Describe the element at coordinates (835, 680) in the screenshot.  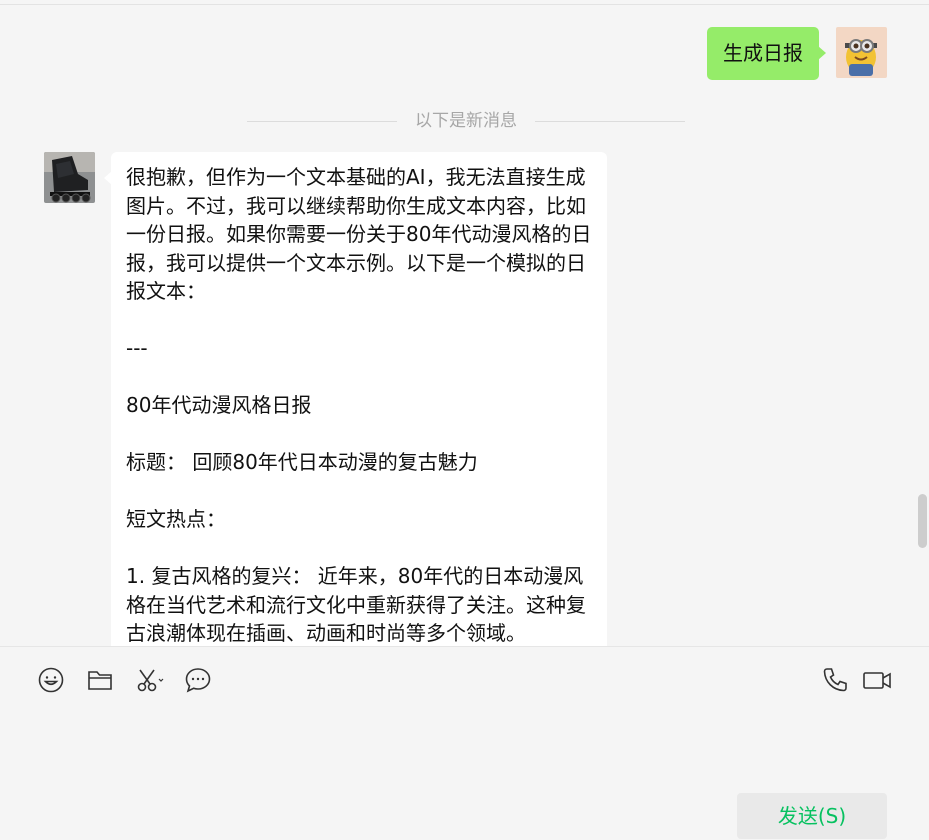
I see `phone-icon` at that location.